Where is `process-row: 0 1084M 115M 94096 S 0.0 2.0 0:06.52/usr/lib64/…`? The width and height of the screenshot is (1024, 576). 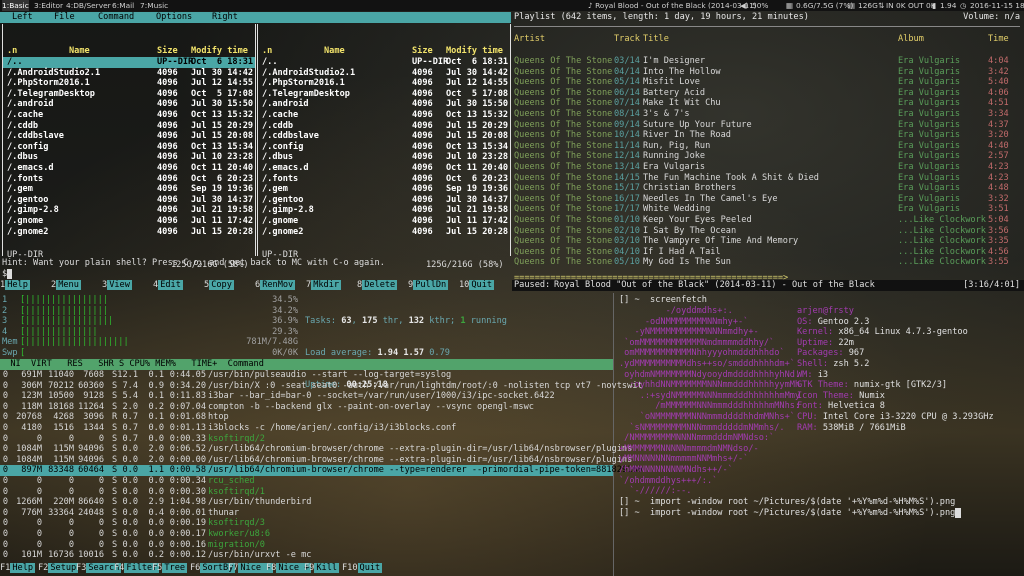
process-row: 0 1084M 115M 94096 S 0.0 2.0 0:06.52/usr/lib64/… is located at coordinates (316, 449).